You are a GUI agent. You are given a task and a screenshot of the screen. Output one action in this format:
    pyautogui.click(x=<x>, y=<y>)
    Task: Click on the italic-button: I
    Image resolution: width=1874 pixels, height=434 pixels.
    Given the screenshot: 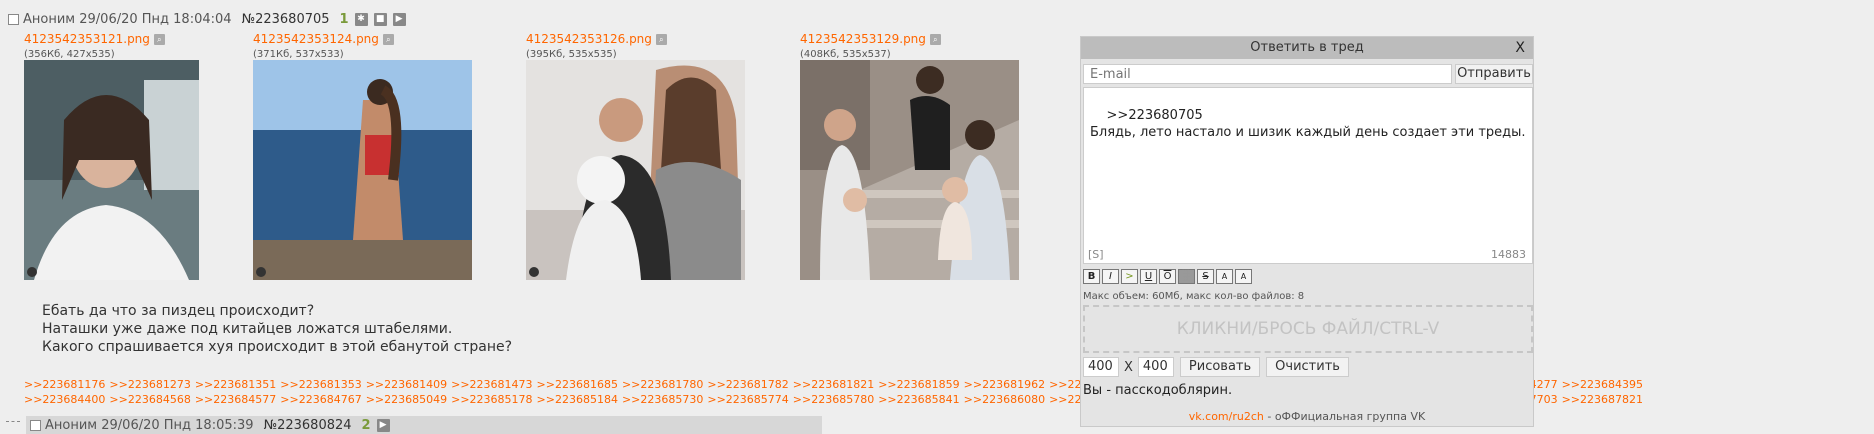 What is the action you would take?
    pyautogui.click(x=1110, y=276)
    